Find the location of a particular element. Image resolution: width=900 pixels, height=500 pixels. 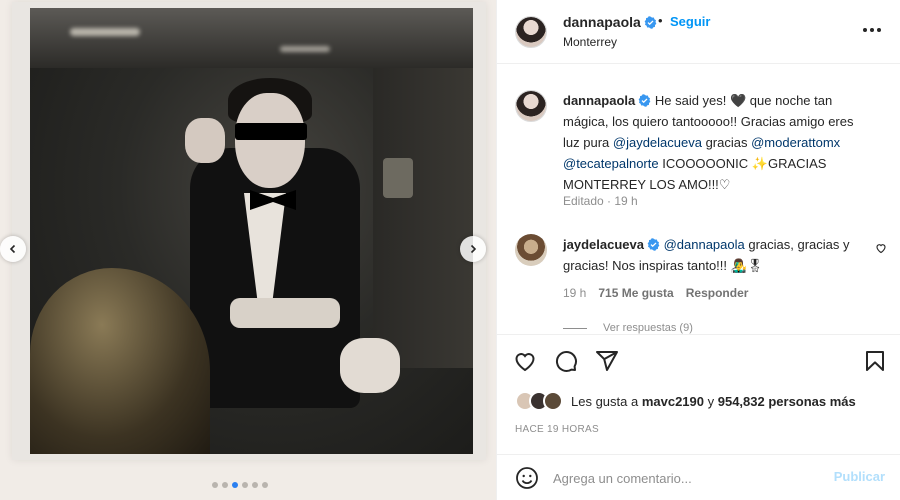

chevron-left-icon is located at coordinates (13, 249).